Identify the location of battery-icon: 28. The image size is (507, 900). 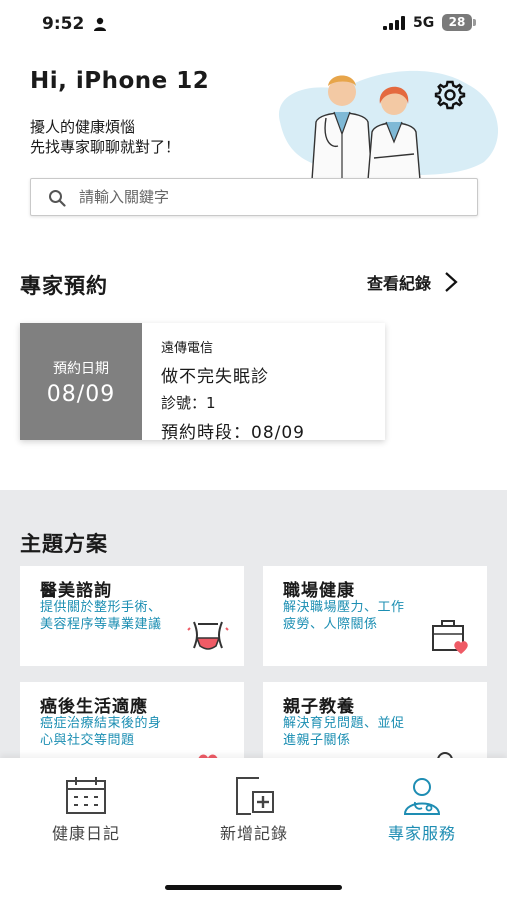
(459, 22).